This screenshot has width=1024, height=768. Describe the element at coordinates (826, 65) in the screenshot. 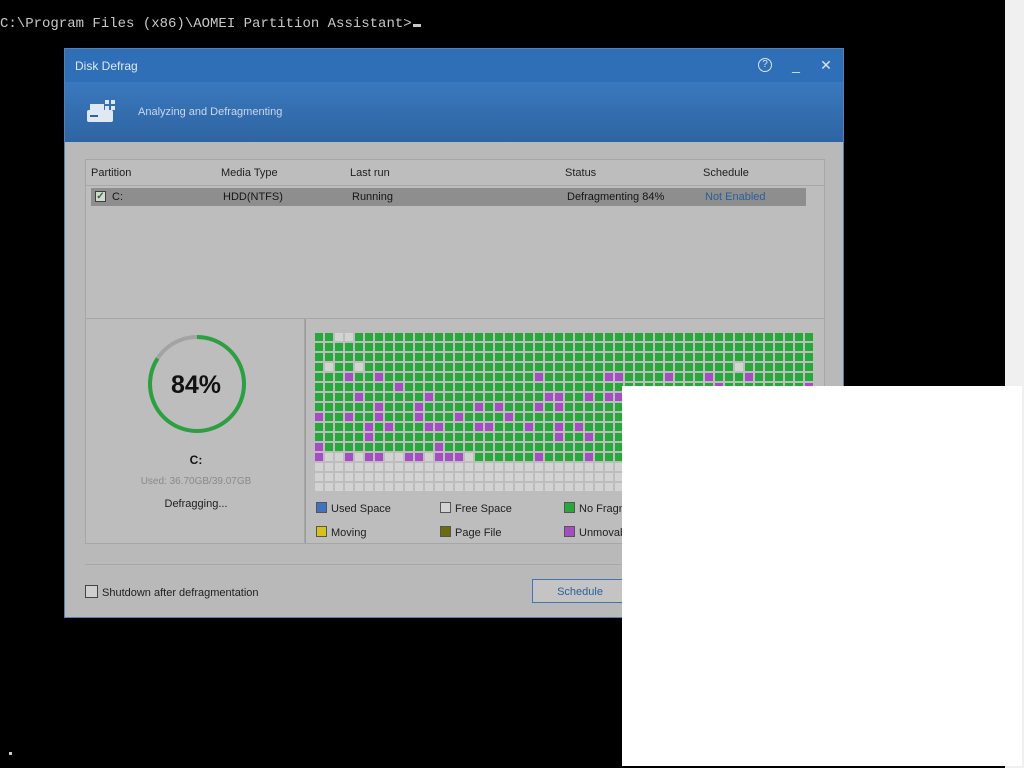

I see `close-button: ✕` at that location.